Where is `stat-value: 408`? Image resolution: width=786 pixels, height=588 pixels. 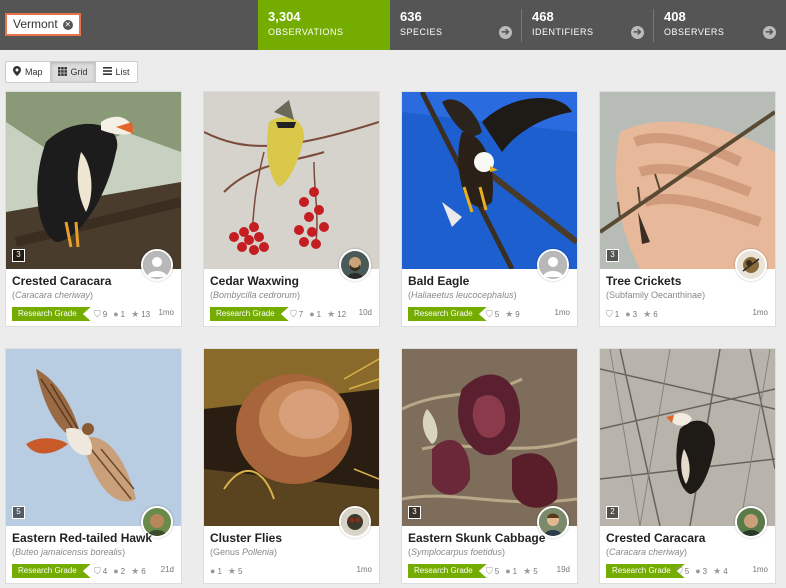
stat-value: 408 is located at coordinates (675, 16).